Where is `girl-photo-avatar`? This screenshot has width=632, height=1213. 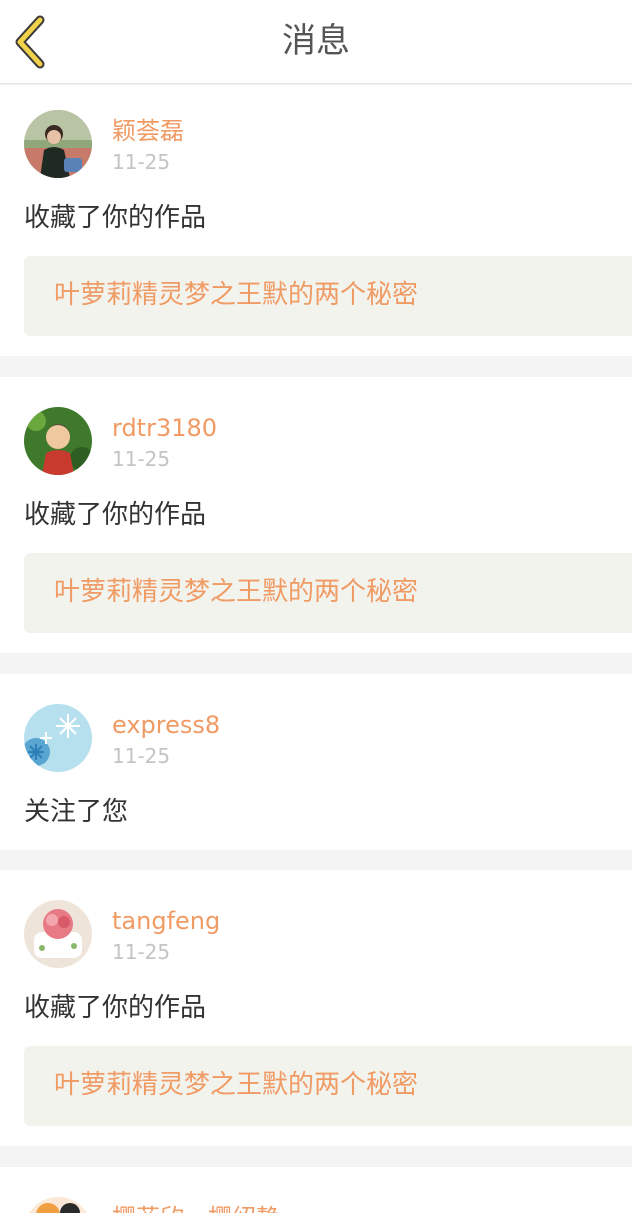
girl-photo-avatar is located at coordinates (58, 441).